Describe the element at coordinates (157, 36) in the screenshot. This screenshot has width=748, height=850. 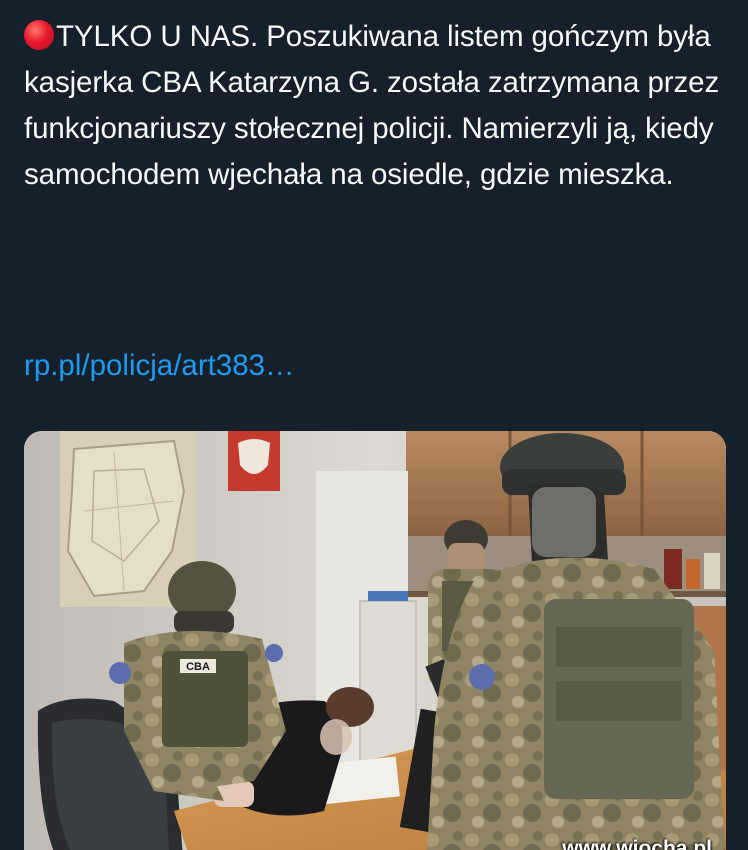
I see `tweet-headline: TYLKO U NAS.` at that location.